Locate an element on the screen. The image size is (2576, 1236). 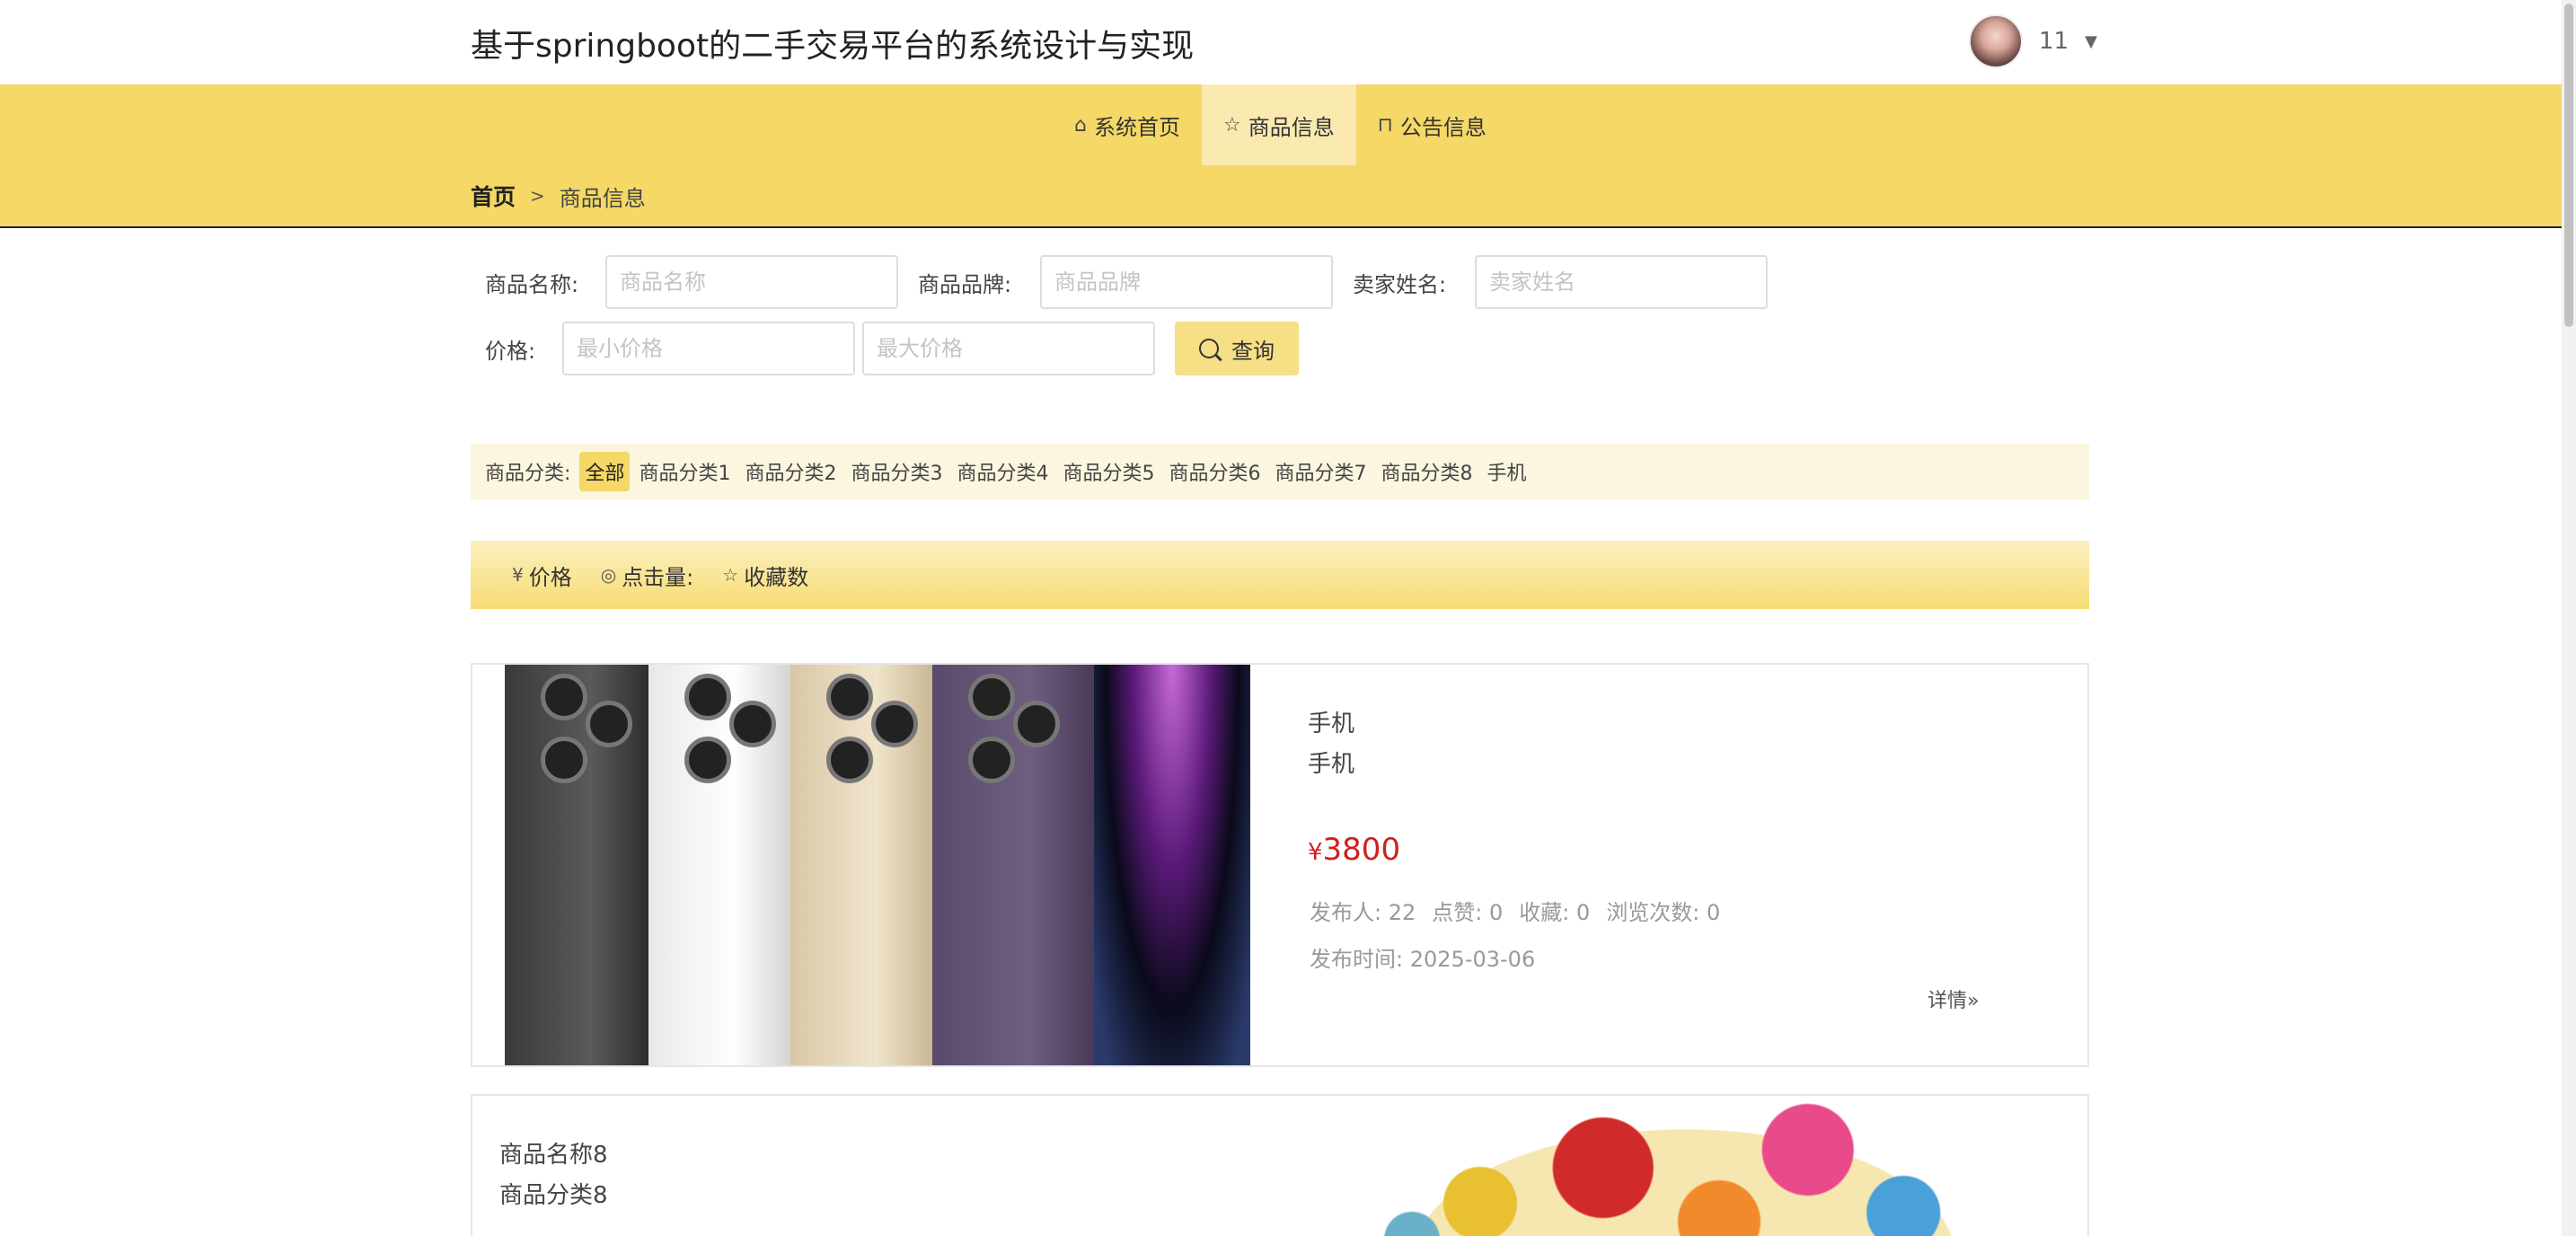
product-name-label: 商品名称: is located at coordinates (532, 284).